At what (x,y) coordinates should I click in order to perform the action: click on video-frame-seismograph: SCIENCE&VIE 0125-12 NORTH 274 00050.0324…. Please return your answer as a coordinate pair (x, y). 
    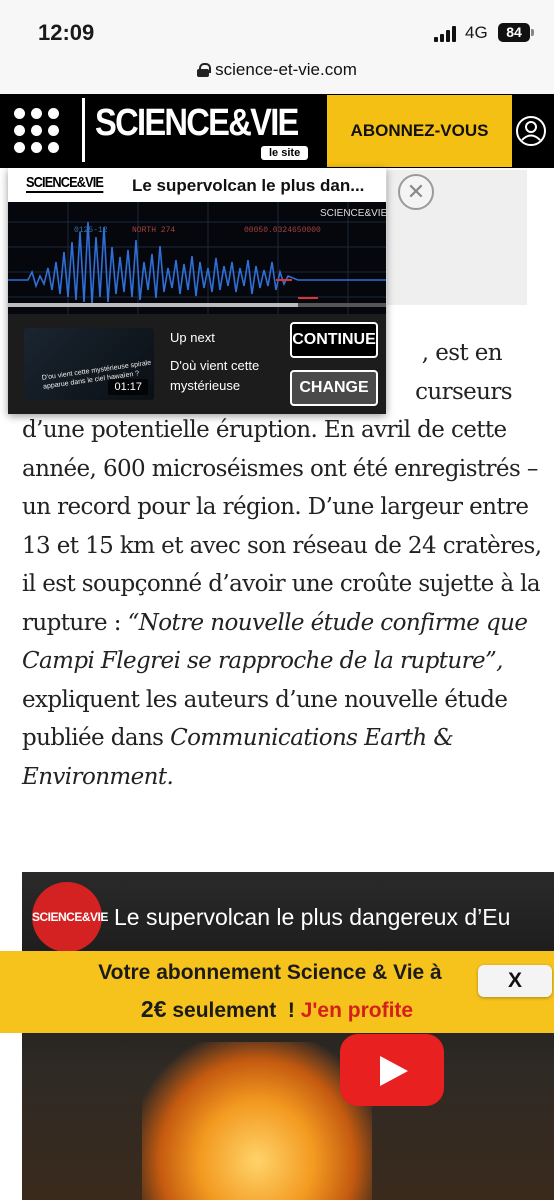
    Looking at the image, I should click on (197, 258).